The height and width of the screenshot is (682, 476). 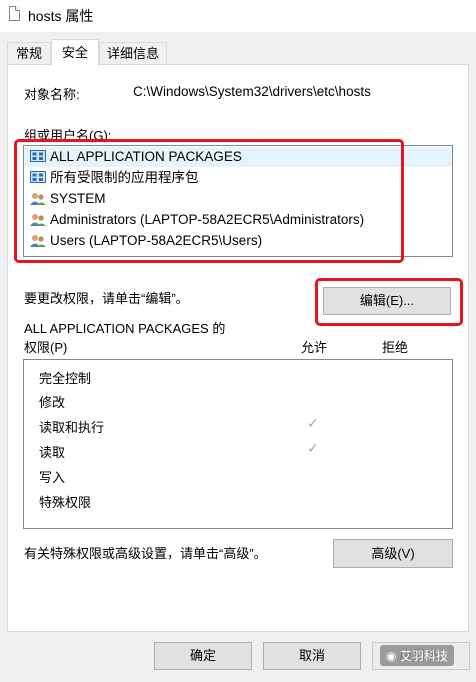 What do you see at coordinates (52, 477) in the screenshot?
I see `permission-write: 写入` at bounding box center [52, 477].